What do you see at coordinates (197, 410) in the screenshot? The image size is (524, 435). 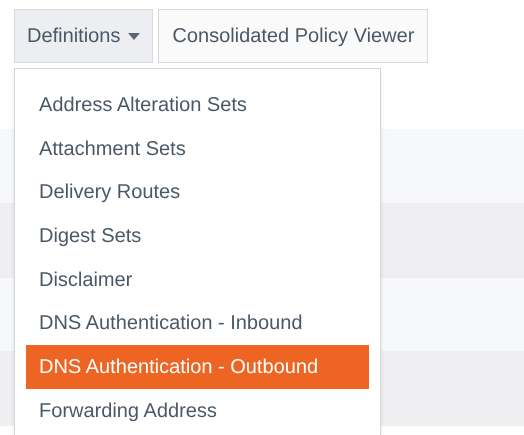 I see `menu-item: Forwarding Address` at bounding box center [197, 410].